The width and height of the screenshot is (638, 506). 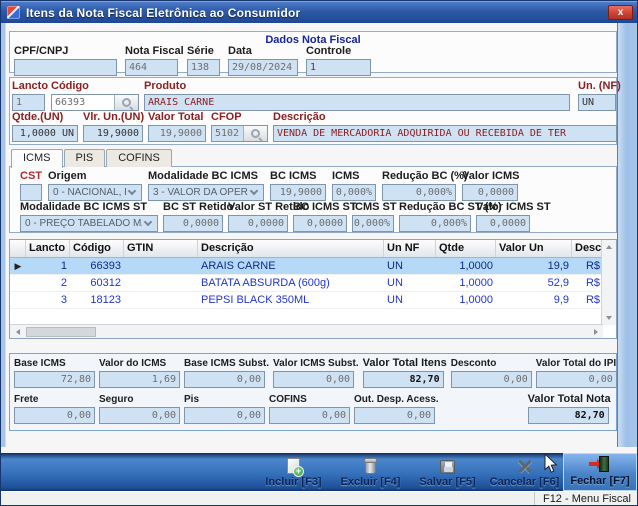 I want to click on reducao-bc-st-label: Redução BC ST (%), so click(x=450, y=207).